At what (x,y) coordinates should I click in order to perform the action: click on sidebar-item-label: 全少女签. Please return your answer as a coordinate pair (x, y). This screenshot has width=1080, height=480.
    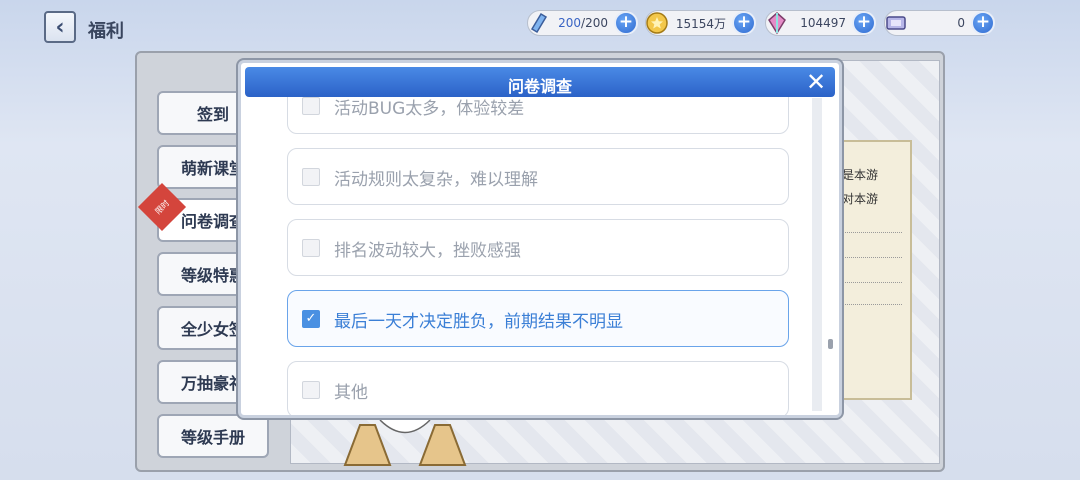
    Looking at the image, I should click on (212, 329).